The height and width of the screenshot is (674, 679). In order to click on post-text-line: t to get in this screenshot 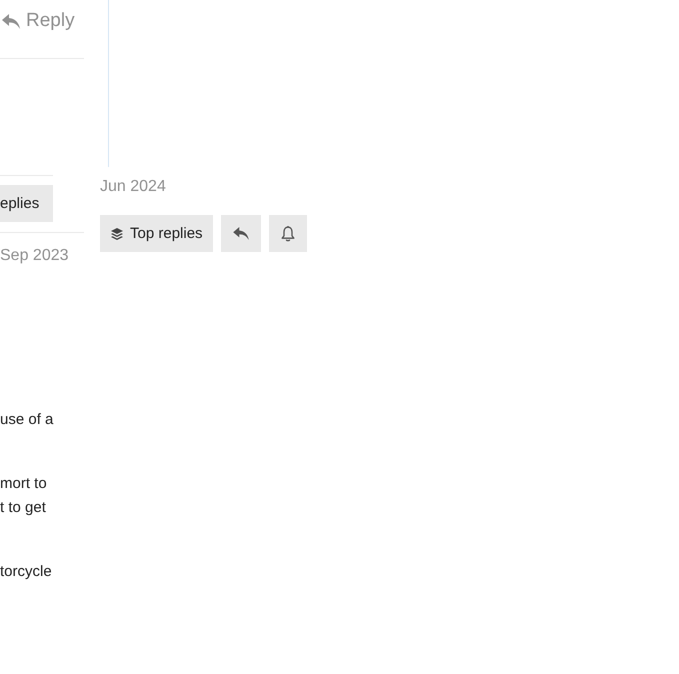, I will do `click(23, 508)`.